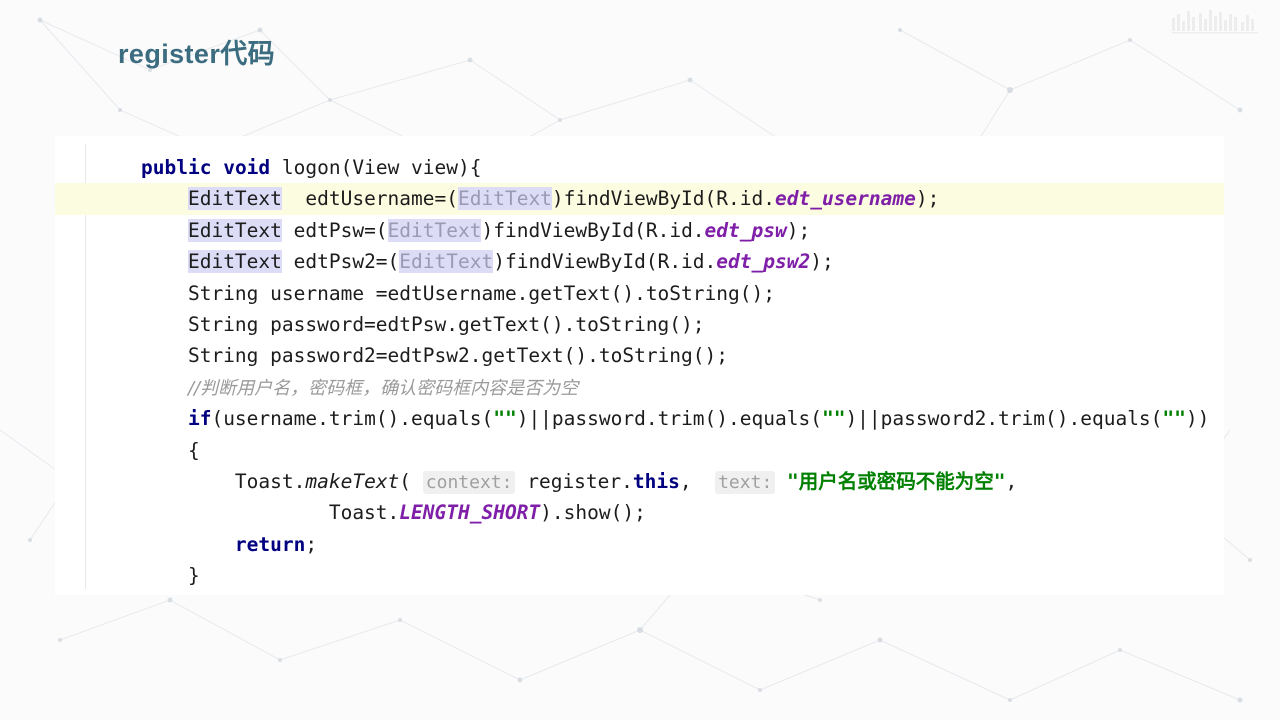 This screenshot has width=1280, height=720. Describe the element at coordinates (639, 387) in the screenshot. I see `code-line: //判断用户名，密码框，确认密码框内容是否为空` at that location.